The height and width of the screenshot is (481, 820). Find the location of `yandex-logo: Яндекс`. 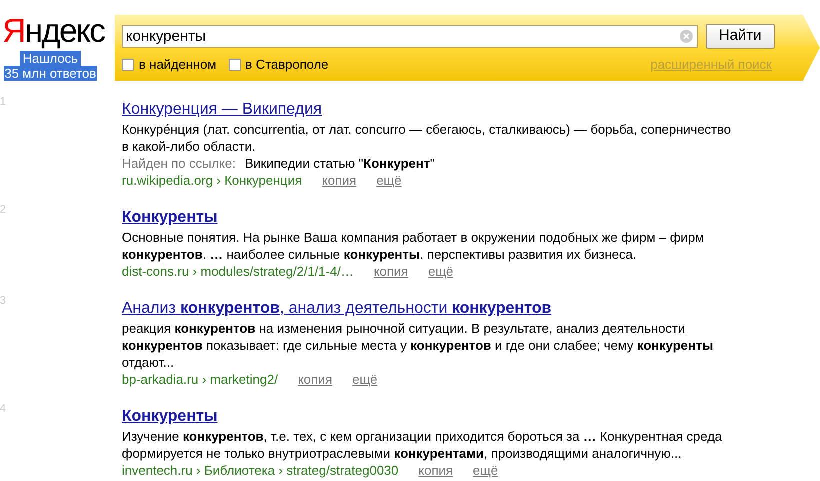

yandex-logo: Яндекс is located at coordinates (53, 31).